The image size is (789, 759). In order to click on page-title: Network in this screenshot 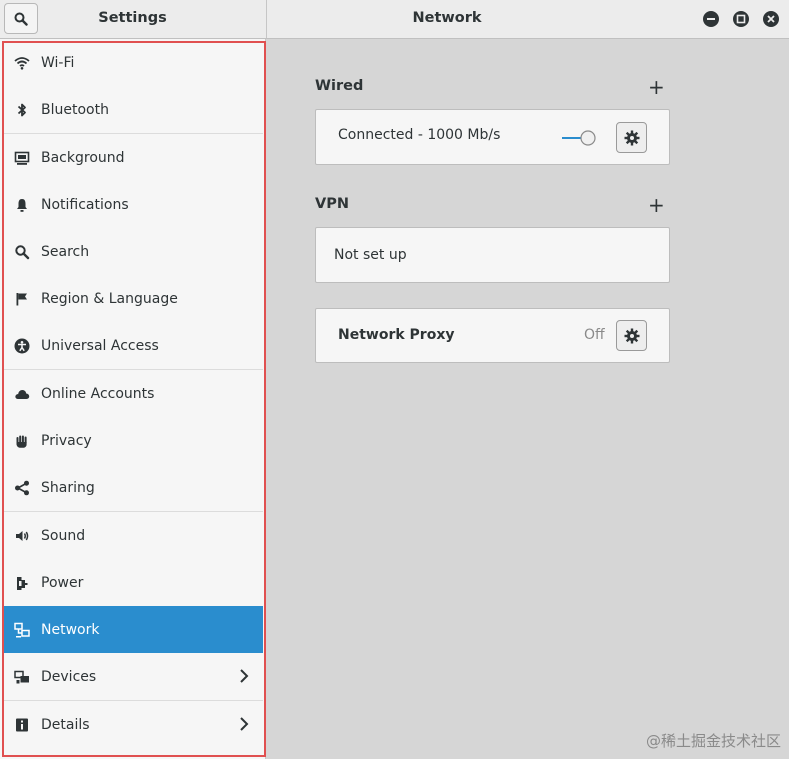, I will do `click(447, 18)`.